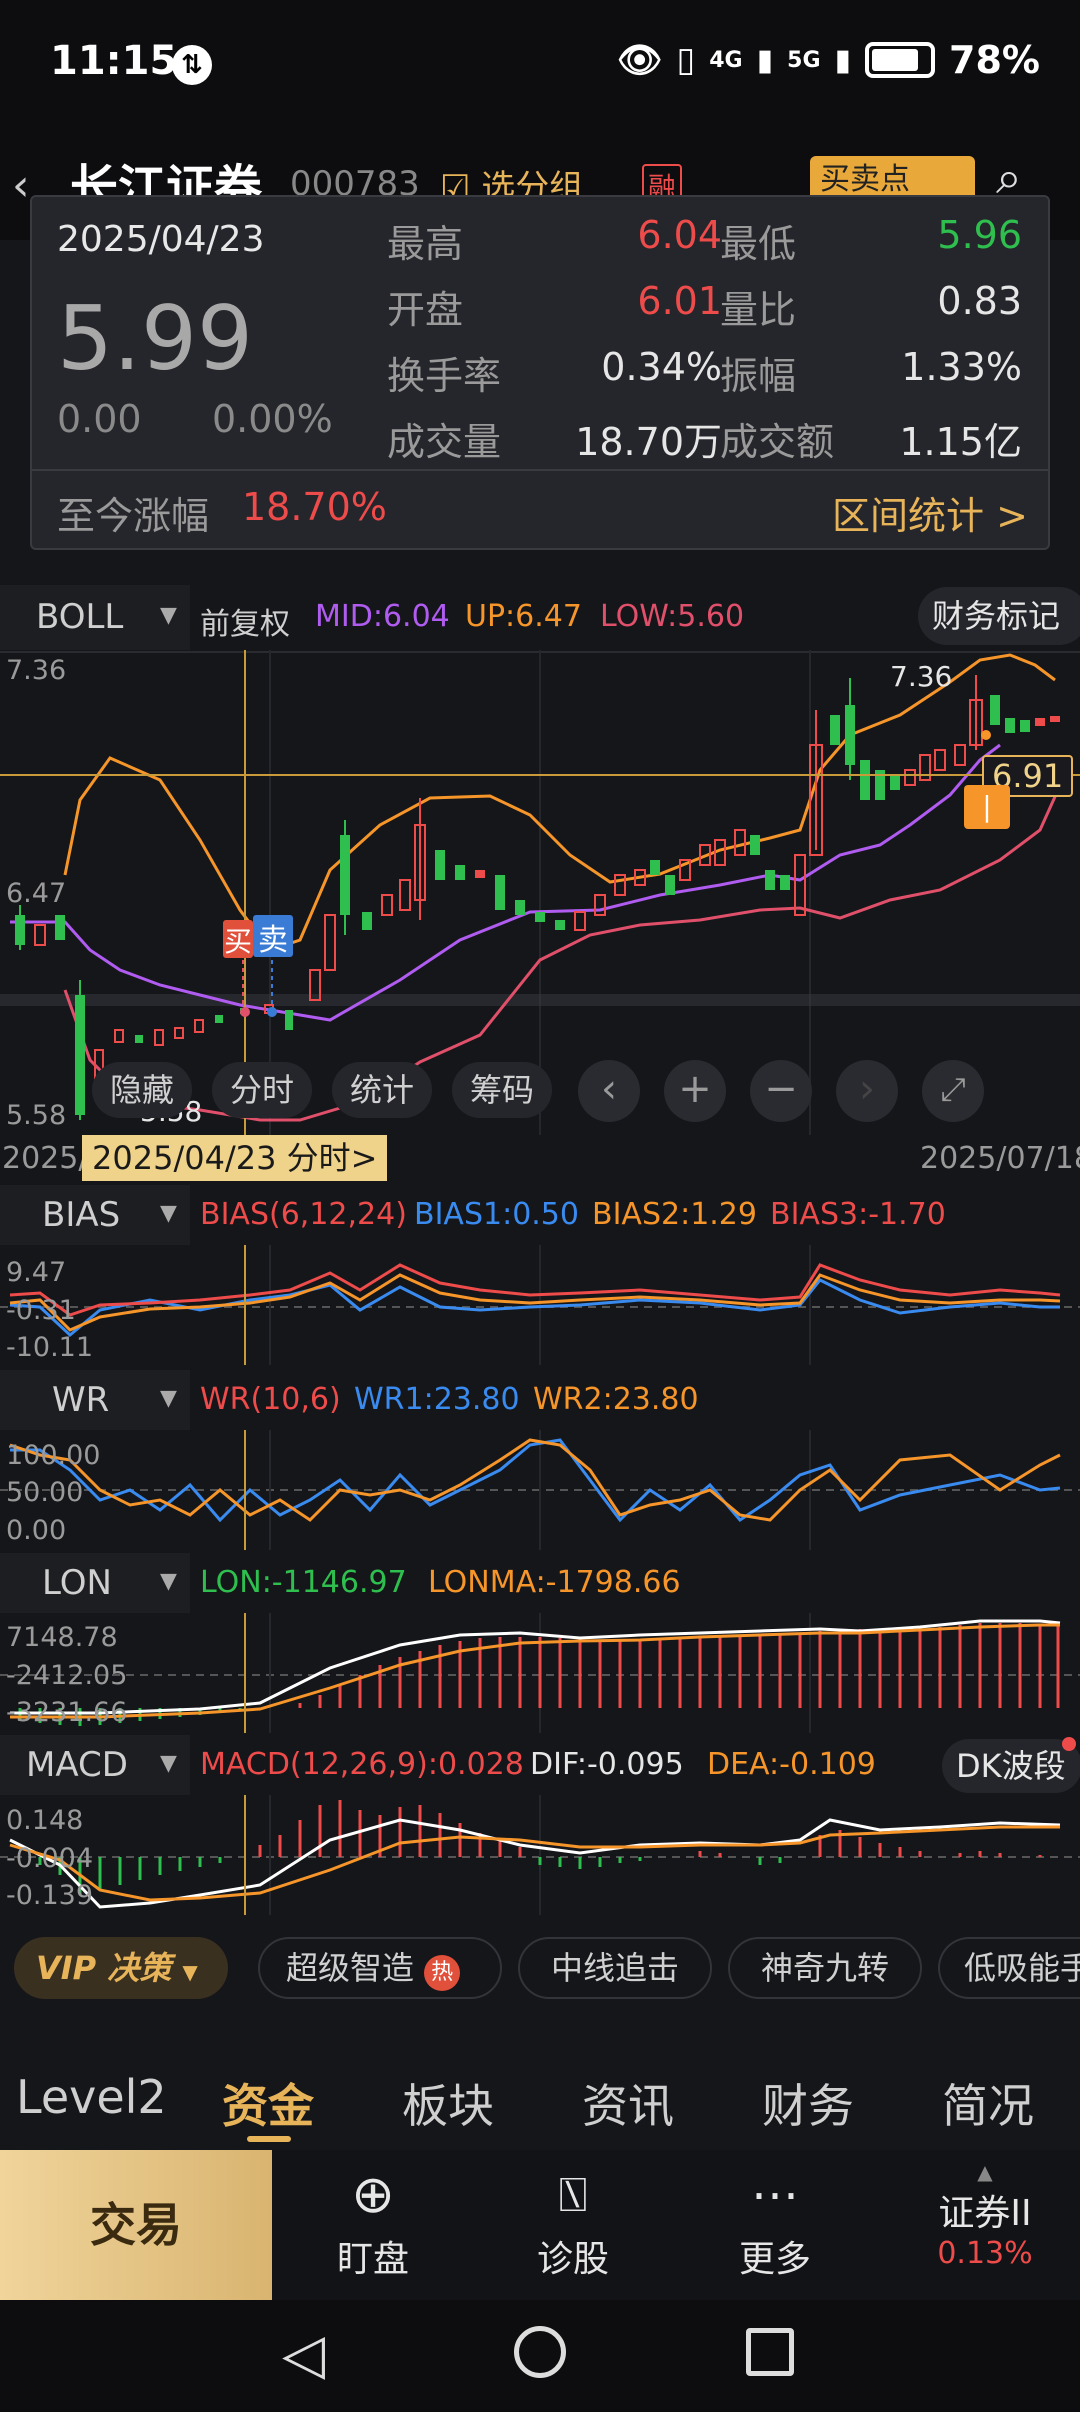 The image size is (1080, 2412). What do you see at coordinates (781, 1091) in the screenshot?
I see `zoom-out-icon: −` at bounding box center [781, 1091].